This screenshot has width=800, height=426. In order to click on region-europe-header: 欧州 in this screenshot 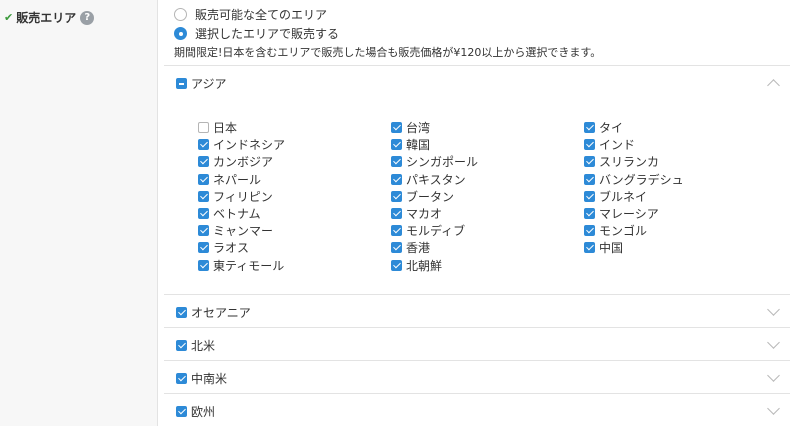, I will do `click(195, 411)`.